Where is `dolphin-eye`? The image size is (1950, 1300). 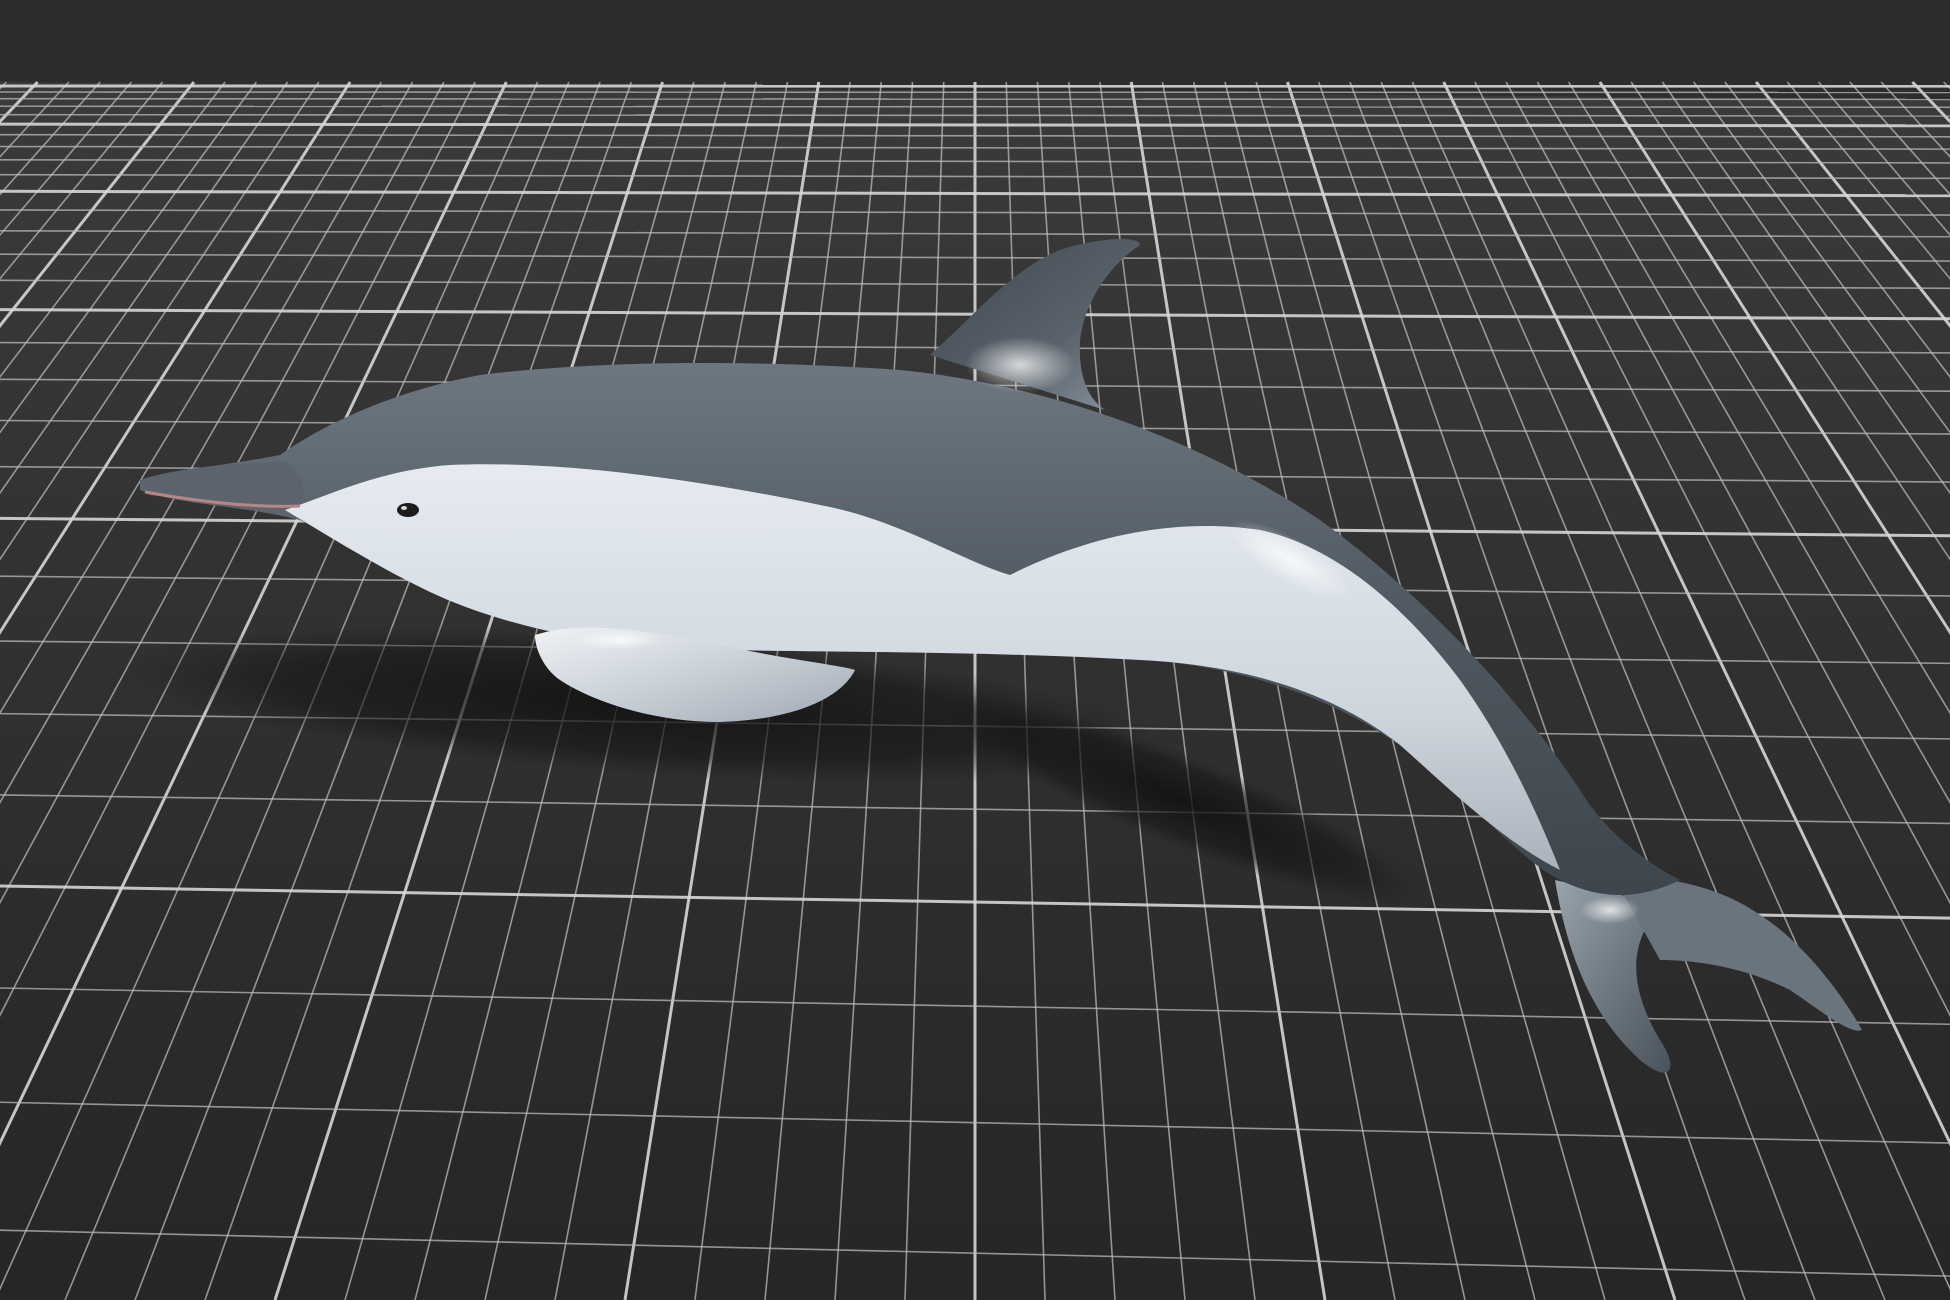 dolphin-eye is located at coordinates (408, 510).